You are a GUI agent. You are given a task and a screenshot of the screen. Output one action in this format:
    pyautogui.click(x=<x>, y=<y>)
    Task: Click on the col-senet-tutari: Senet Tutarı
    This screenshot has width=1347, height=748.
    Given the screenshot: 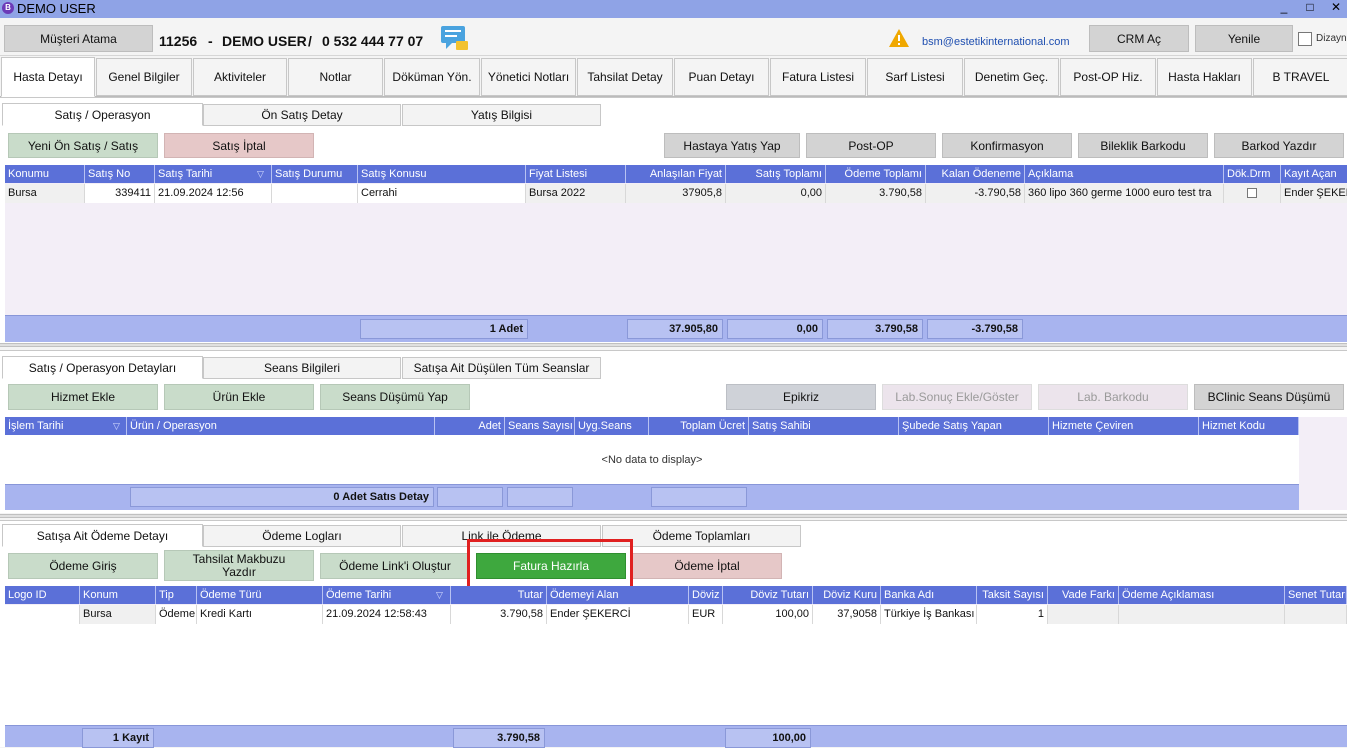 What is the action you would take?
    pyautogui.click(x=1316, y=595)
    